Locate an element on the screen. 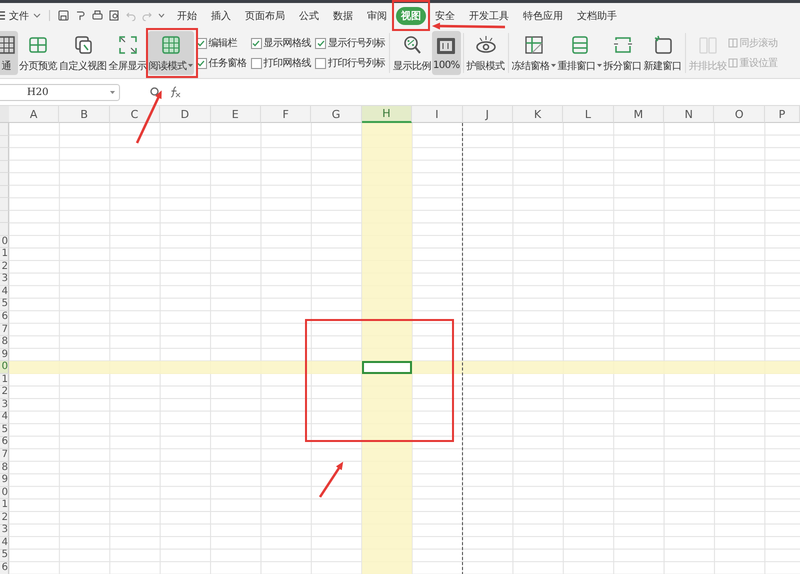 The height and width of the screenshot is (574, 800). ribbon-button: 显示比例 is located at coordinates (412, 53).